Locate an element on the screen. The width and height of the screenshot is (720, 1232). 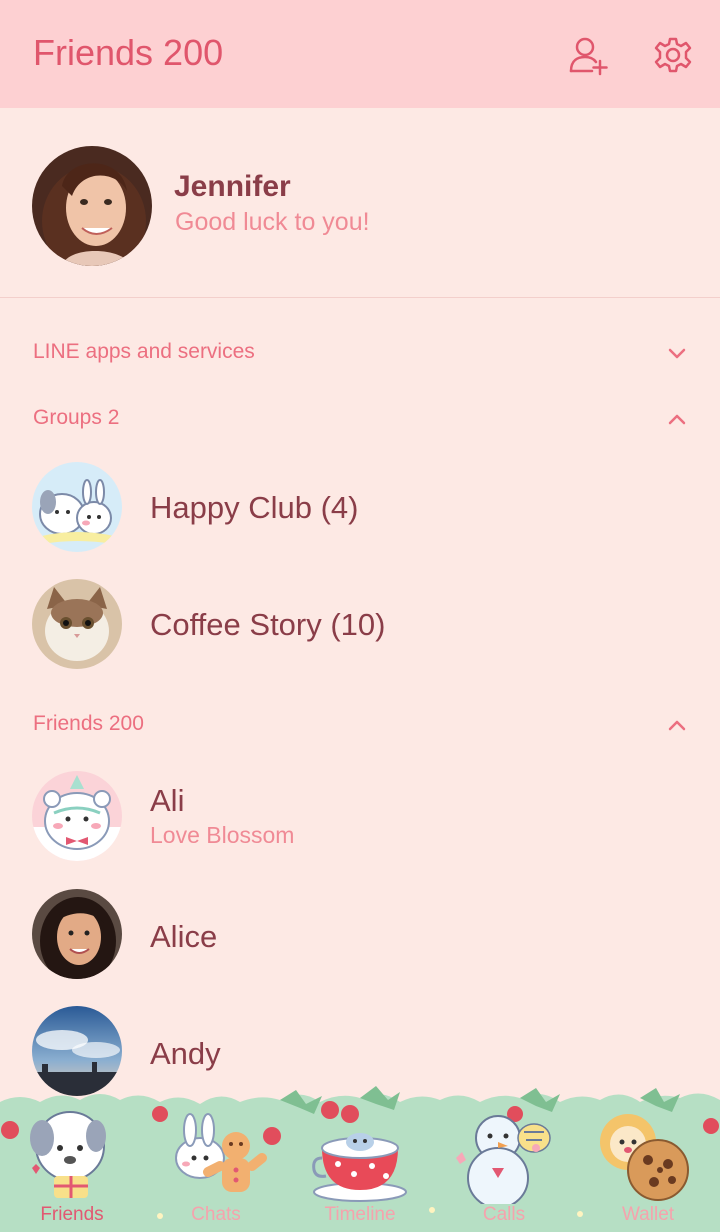
gear-icon is located at coordinates (673, 55).